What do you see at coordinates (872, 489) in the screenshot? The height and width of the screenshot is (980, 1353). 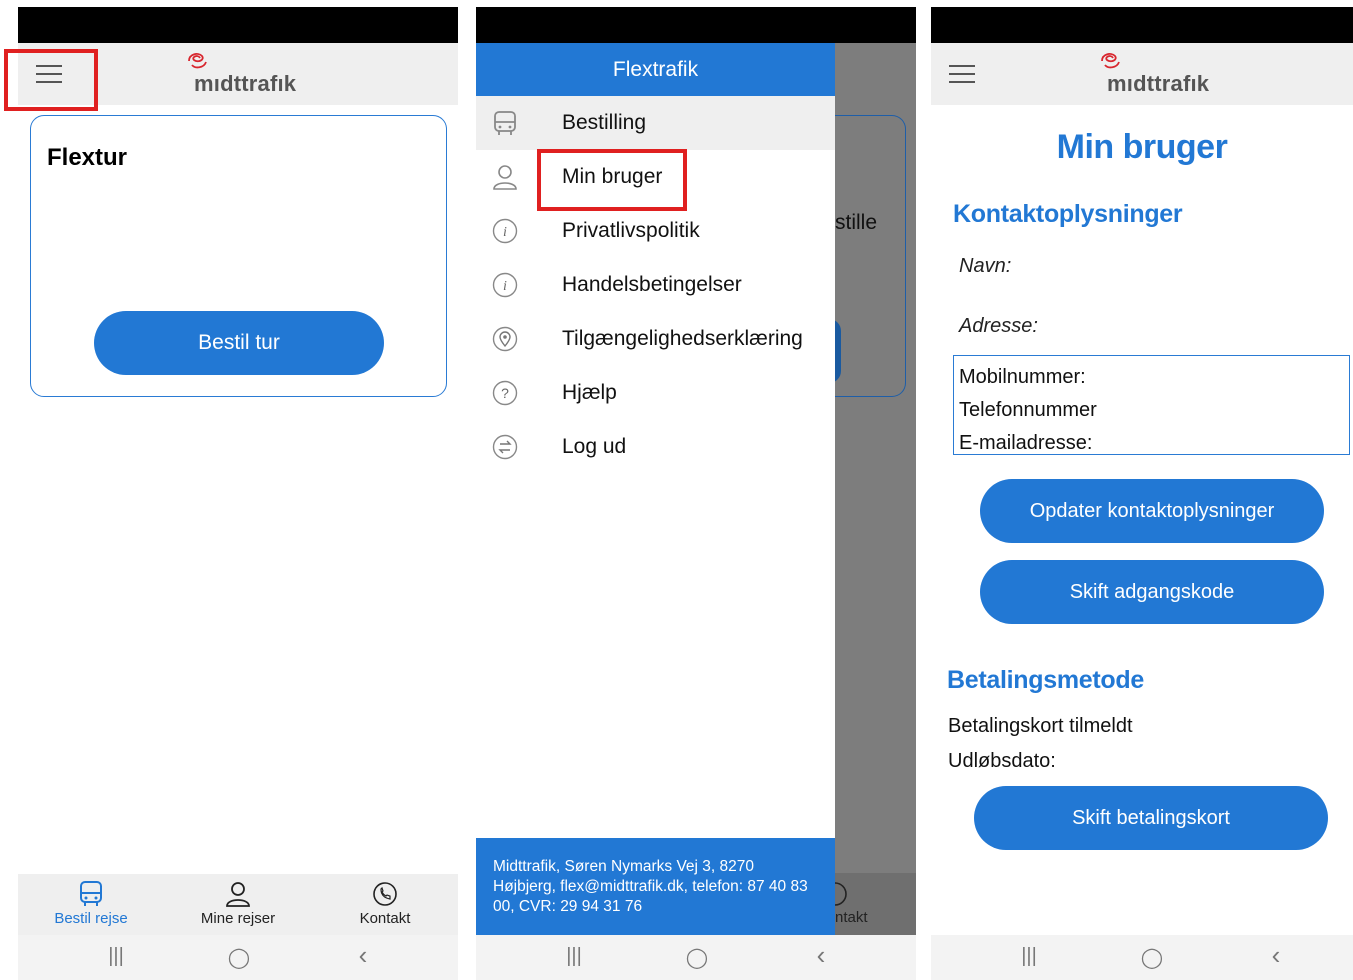 I see `dimmed-background: stille ntakt` at bounding box center [872, 489].